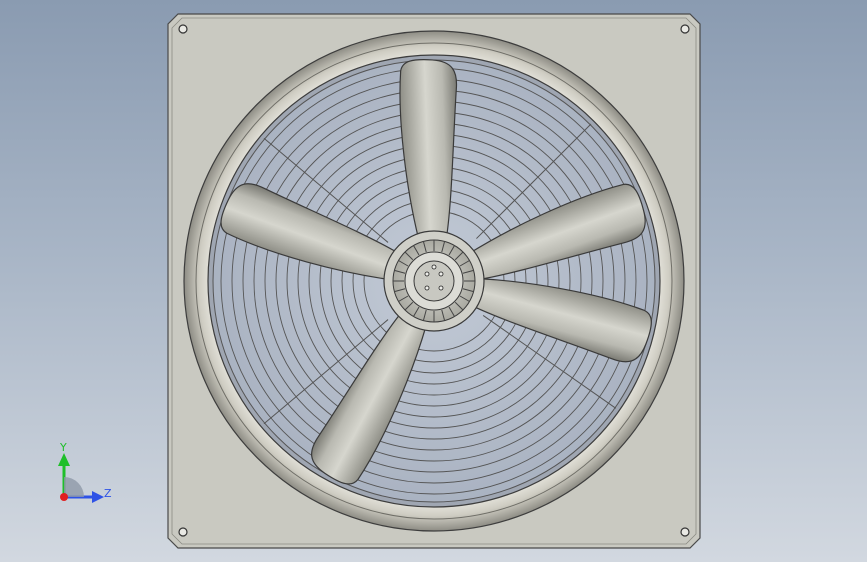 The image size is (867, 562). Describe the element at coordinates (81, 478) in the screenshot. I see `triad-axes` at that location.